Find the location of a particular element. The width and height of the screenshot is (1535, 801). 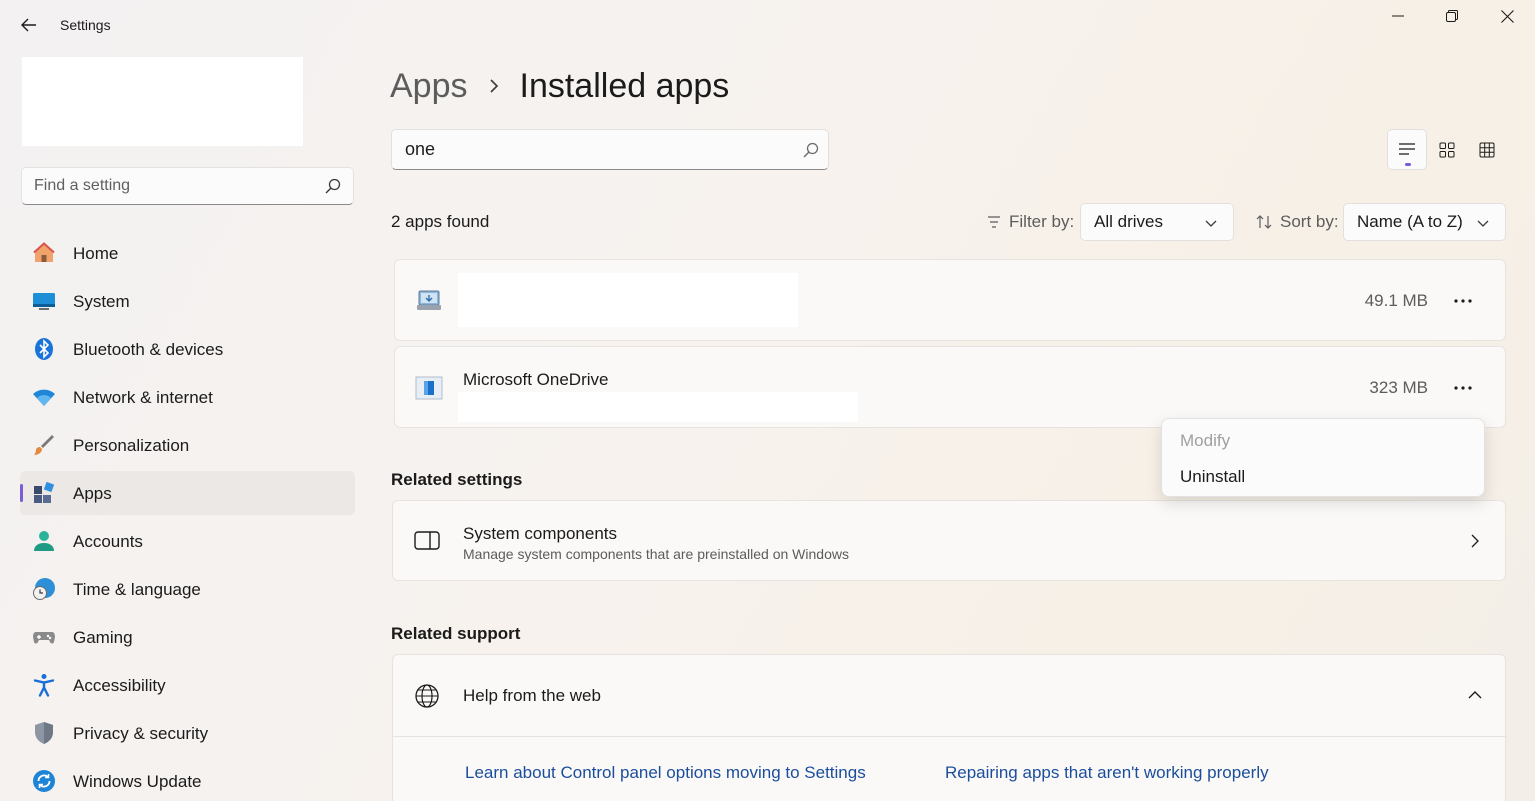

sidebar-item-home: Home is located at coordinates (187, 253).